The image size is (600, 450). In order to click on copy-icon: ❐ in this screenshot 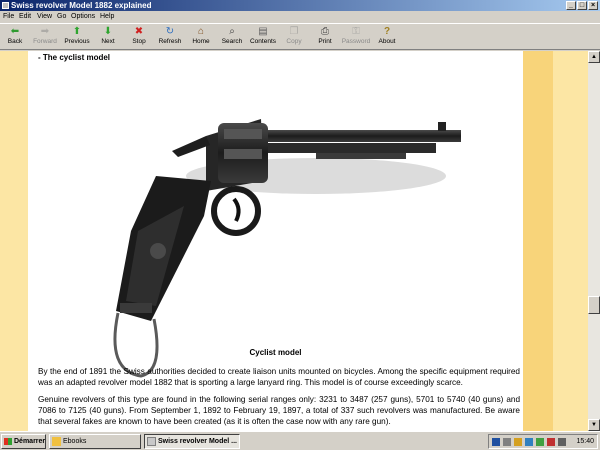, I will do `click(294, 31)`.